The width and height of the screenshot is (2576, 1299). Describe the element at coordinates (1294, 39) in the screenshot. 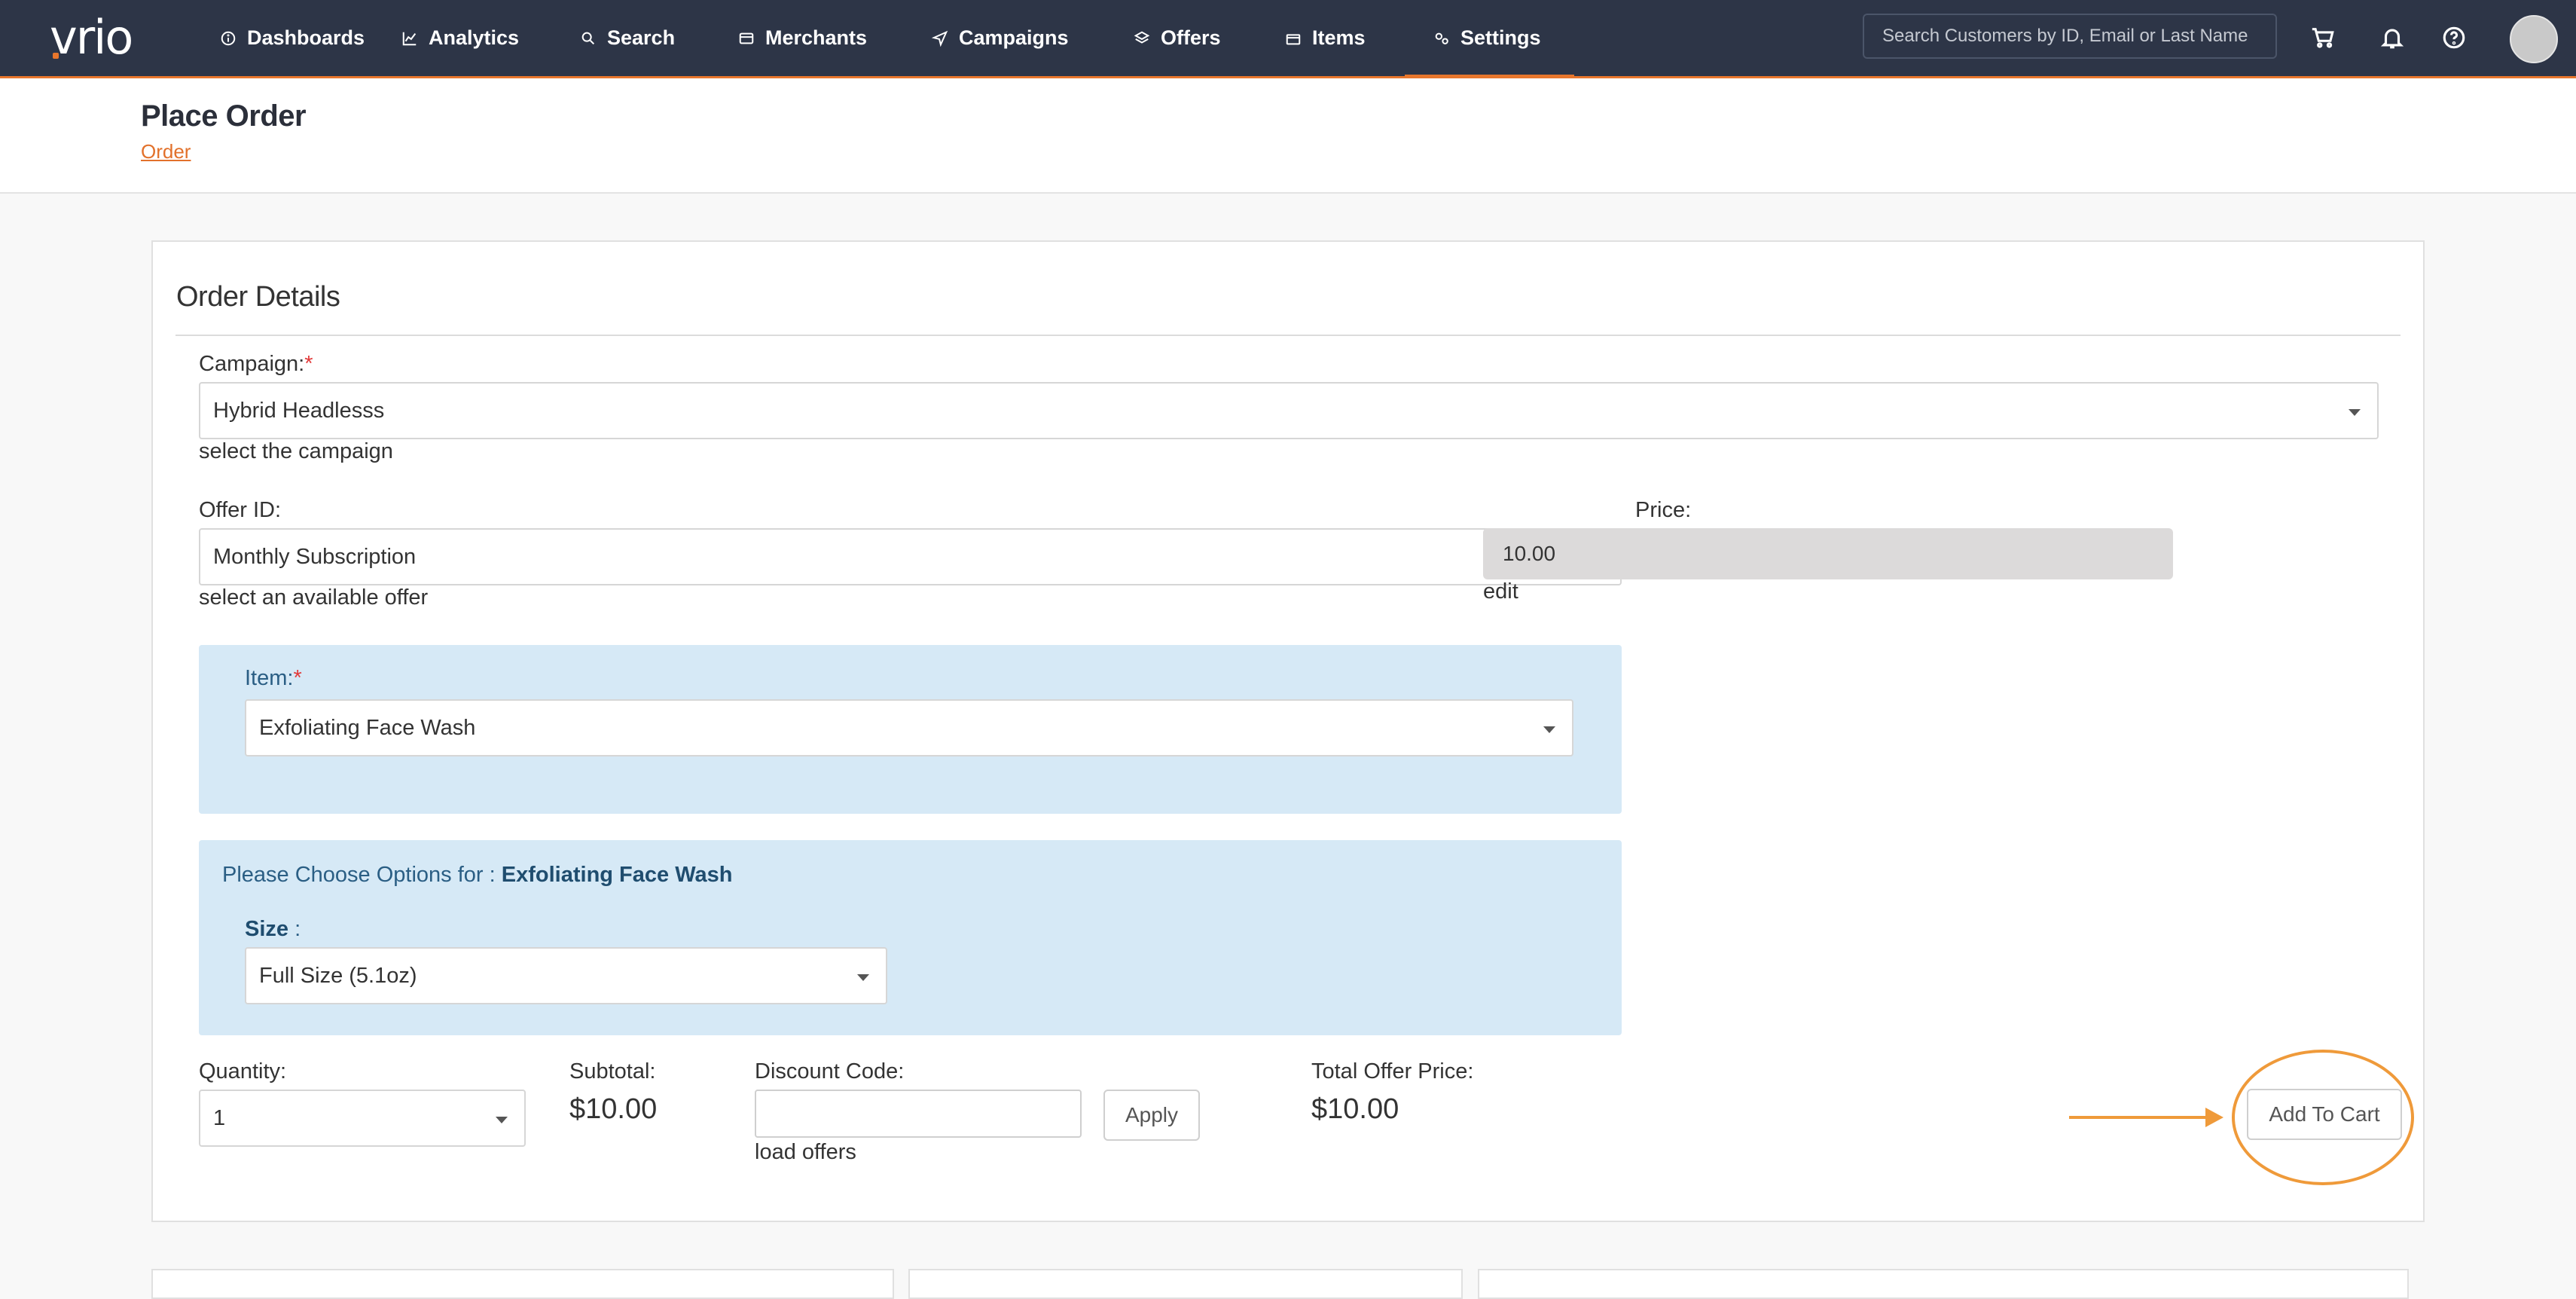

I see `box-icon` at that location.